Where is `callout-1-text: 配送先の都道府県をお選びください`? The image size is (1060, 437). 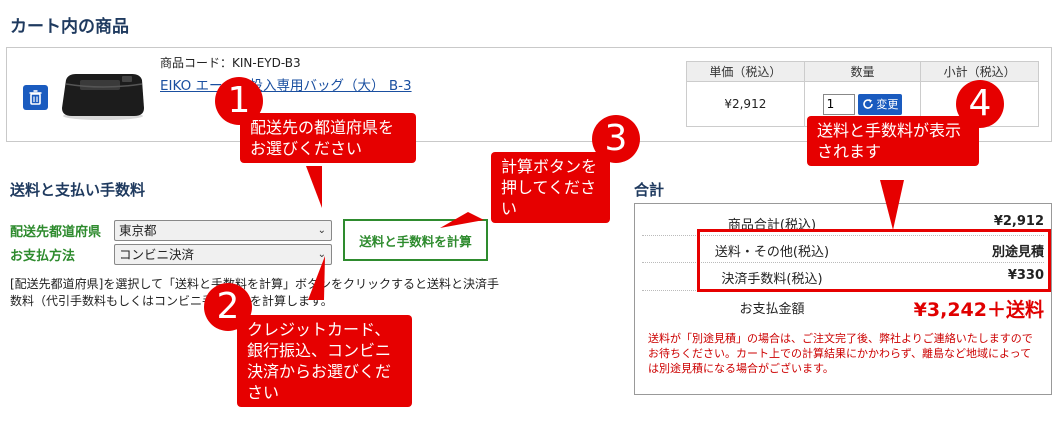
callout-1-text: 配送先の都道府県をお選びください is located at coordinates (322, 138).